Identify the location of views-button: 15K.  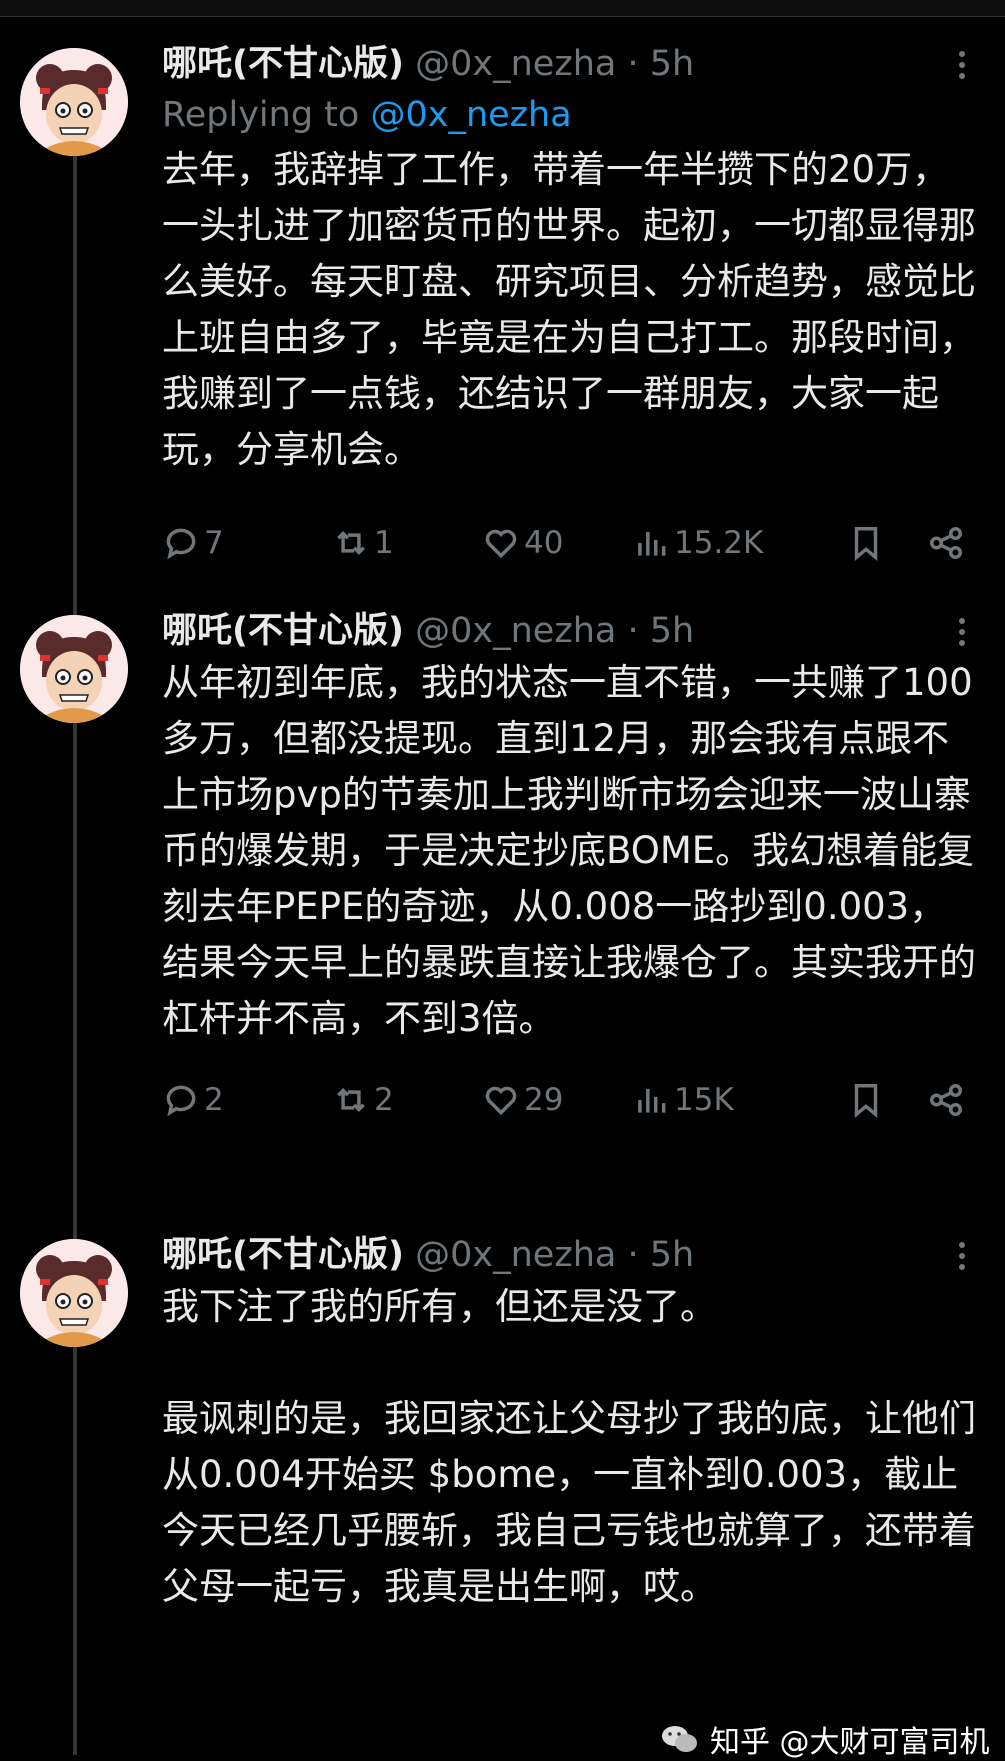
(683, 1100).